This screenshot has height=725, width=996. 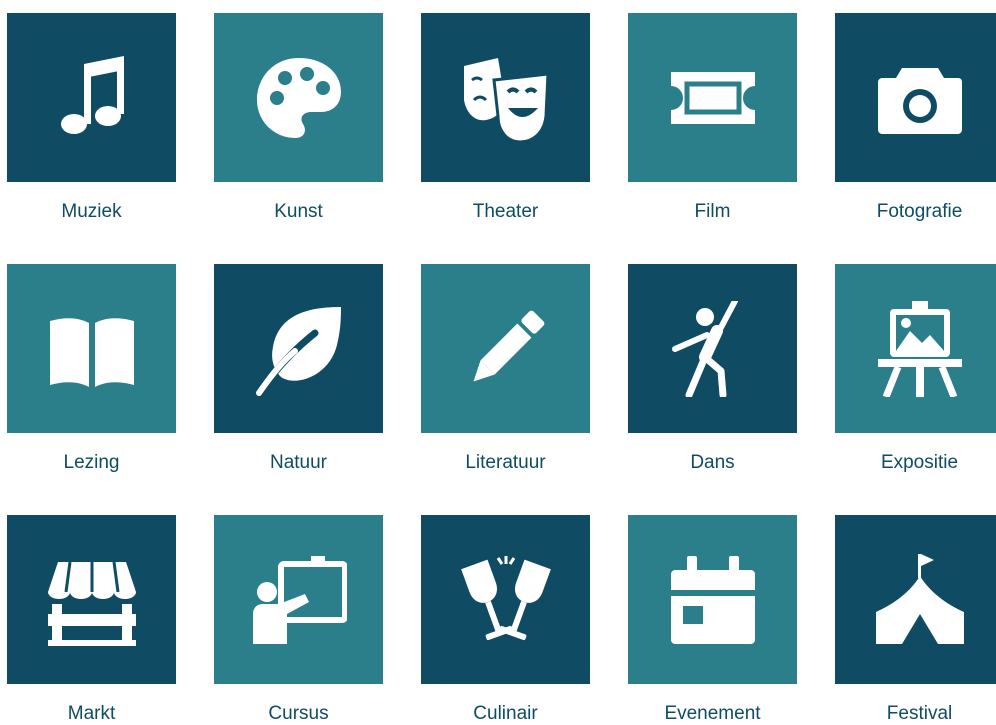 What do you see at coordinates (505, 211) in the screenshot?
I see `category-label: Theater` at bounding box center [505, 211].